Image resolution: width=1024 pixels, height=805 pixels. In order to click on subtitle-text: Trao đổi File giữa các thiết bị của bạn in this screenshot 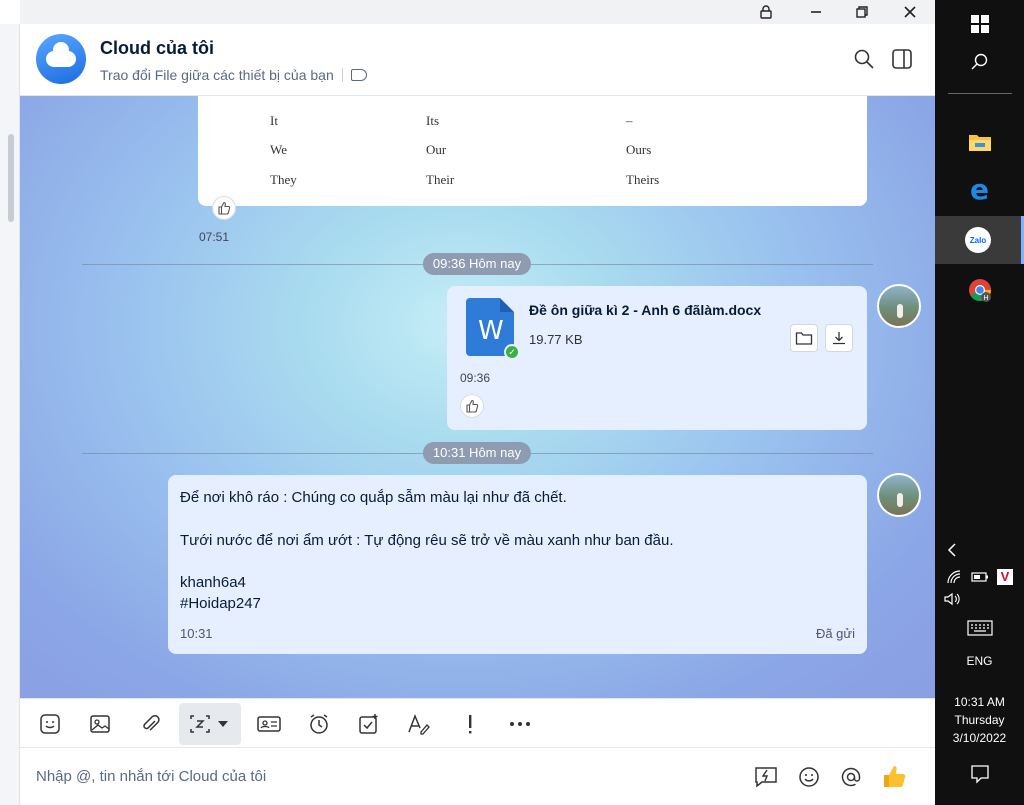, I will do `click(217, 75)`.